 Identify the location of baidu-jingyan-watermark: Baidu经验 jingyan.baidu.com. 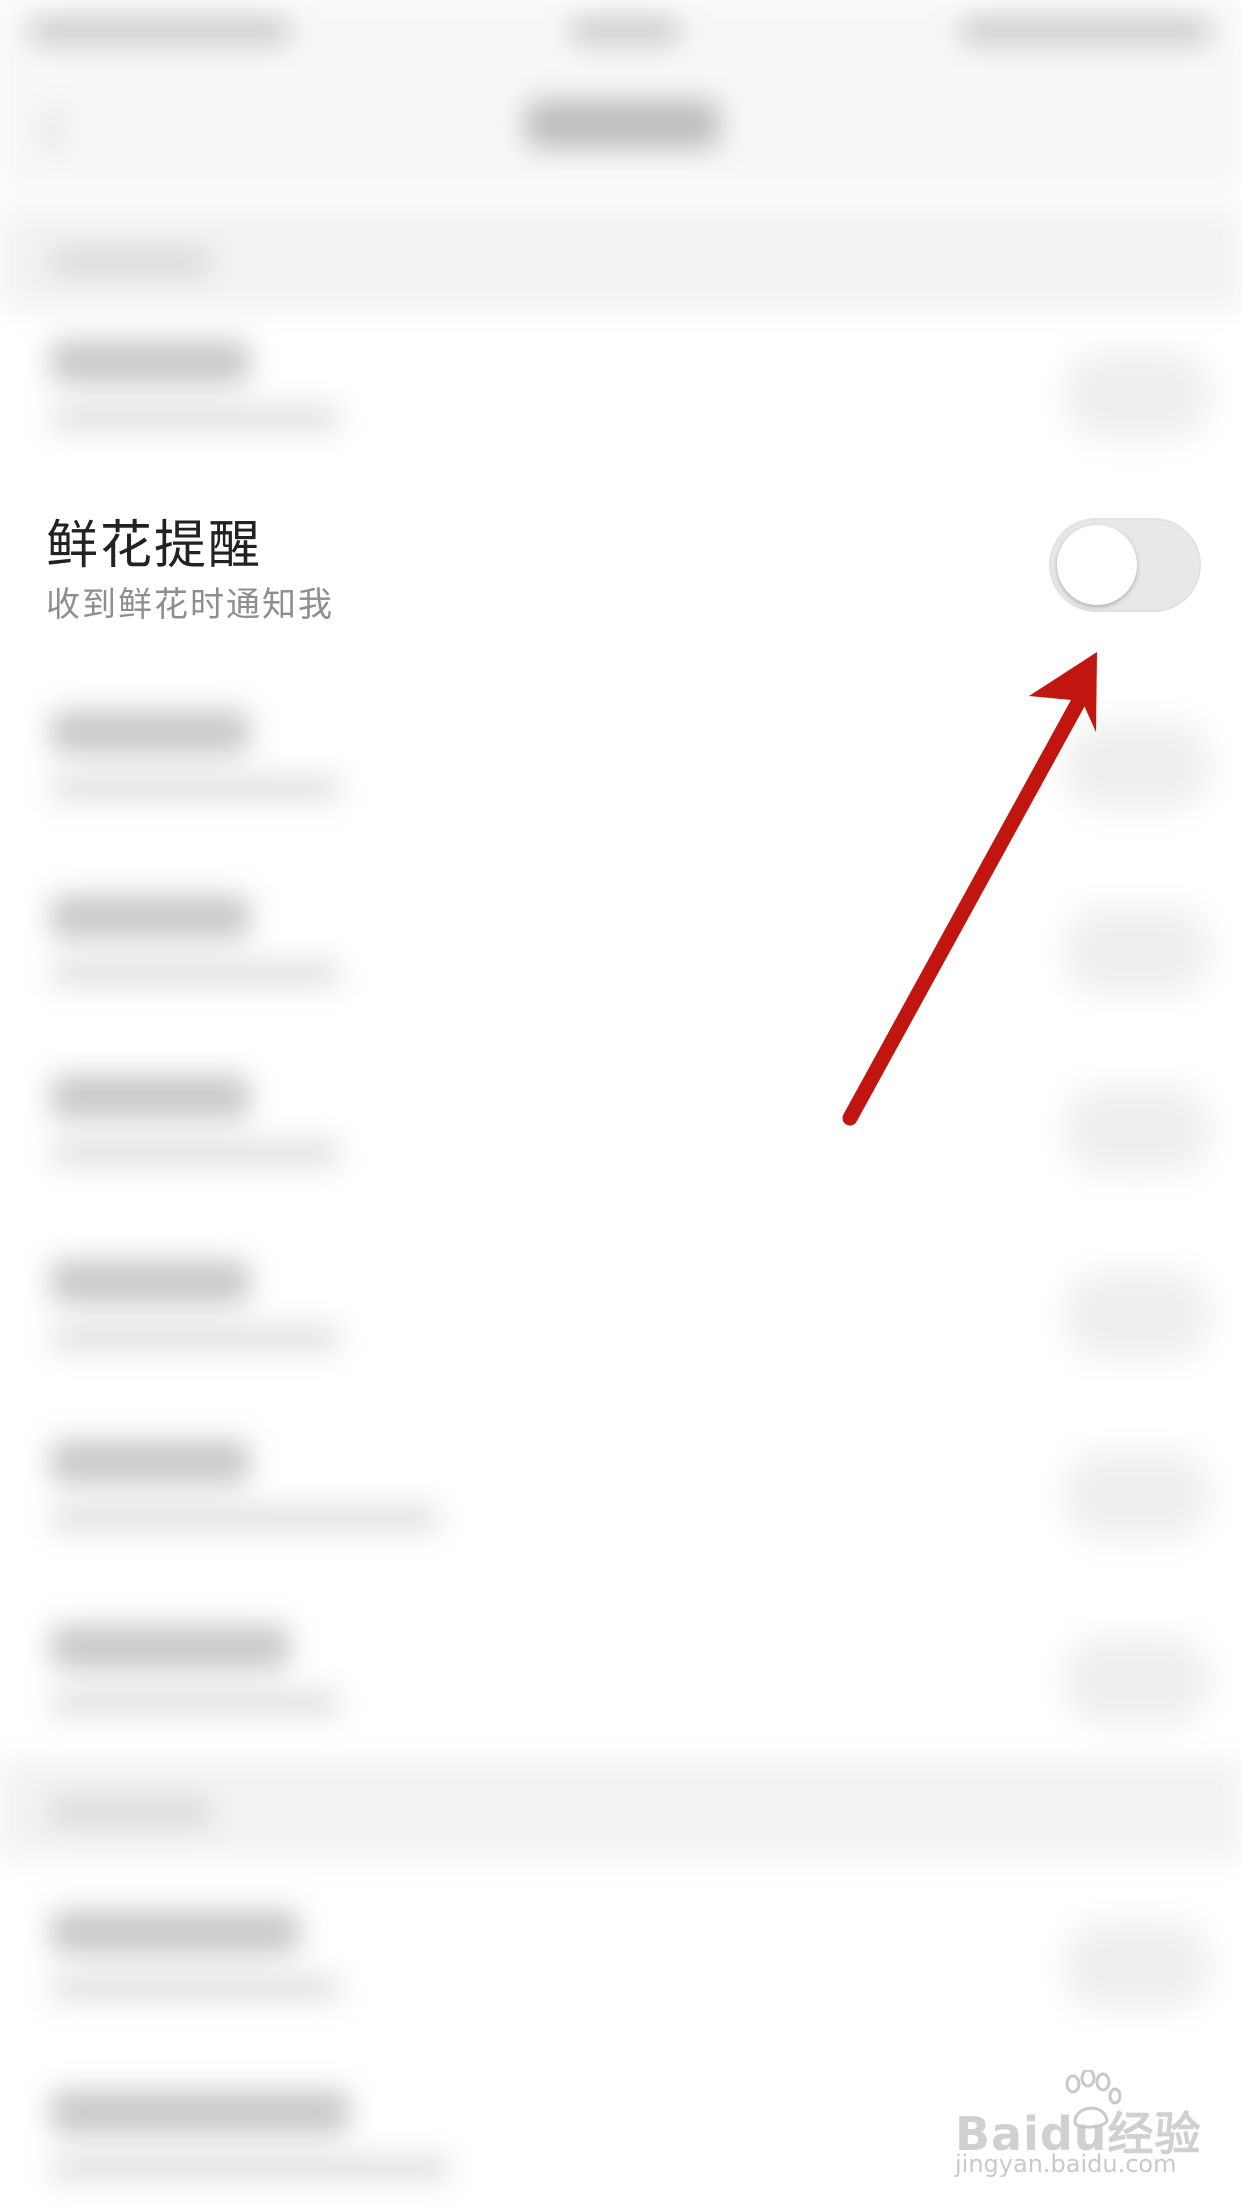
(1090, 2130).